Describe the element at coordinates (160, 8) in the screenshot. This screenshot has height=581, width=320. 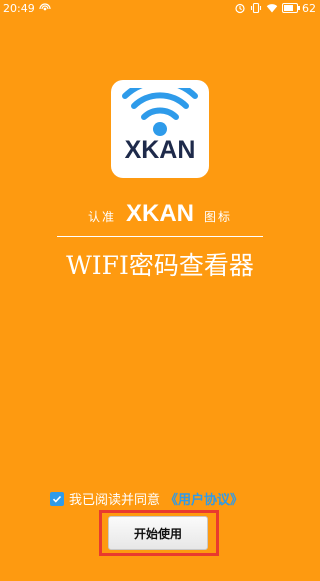
I see `status-bar: 20:49 62` at that location.